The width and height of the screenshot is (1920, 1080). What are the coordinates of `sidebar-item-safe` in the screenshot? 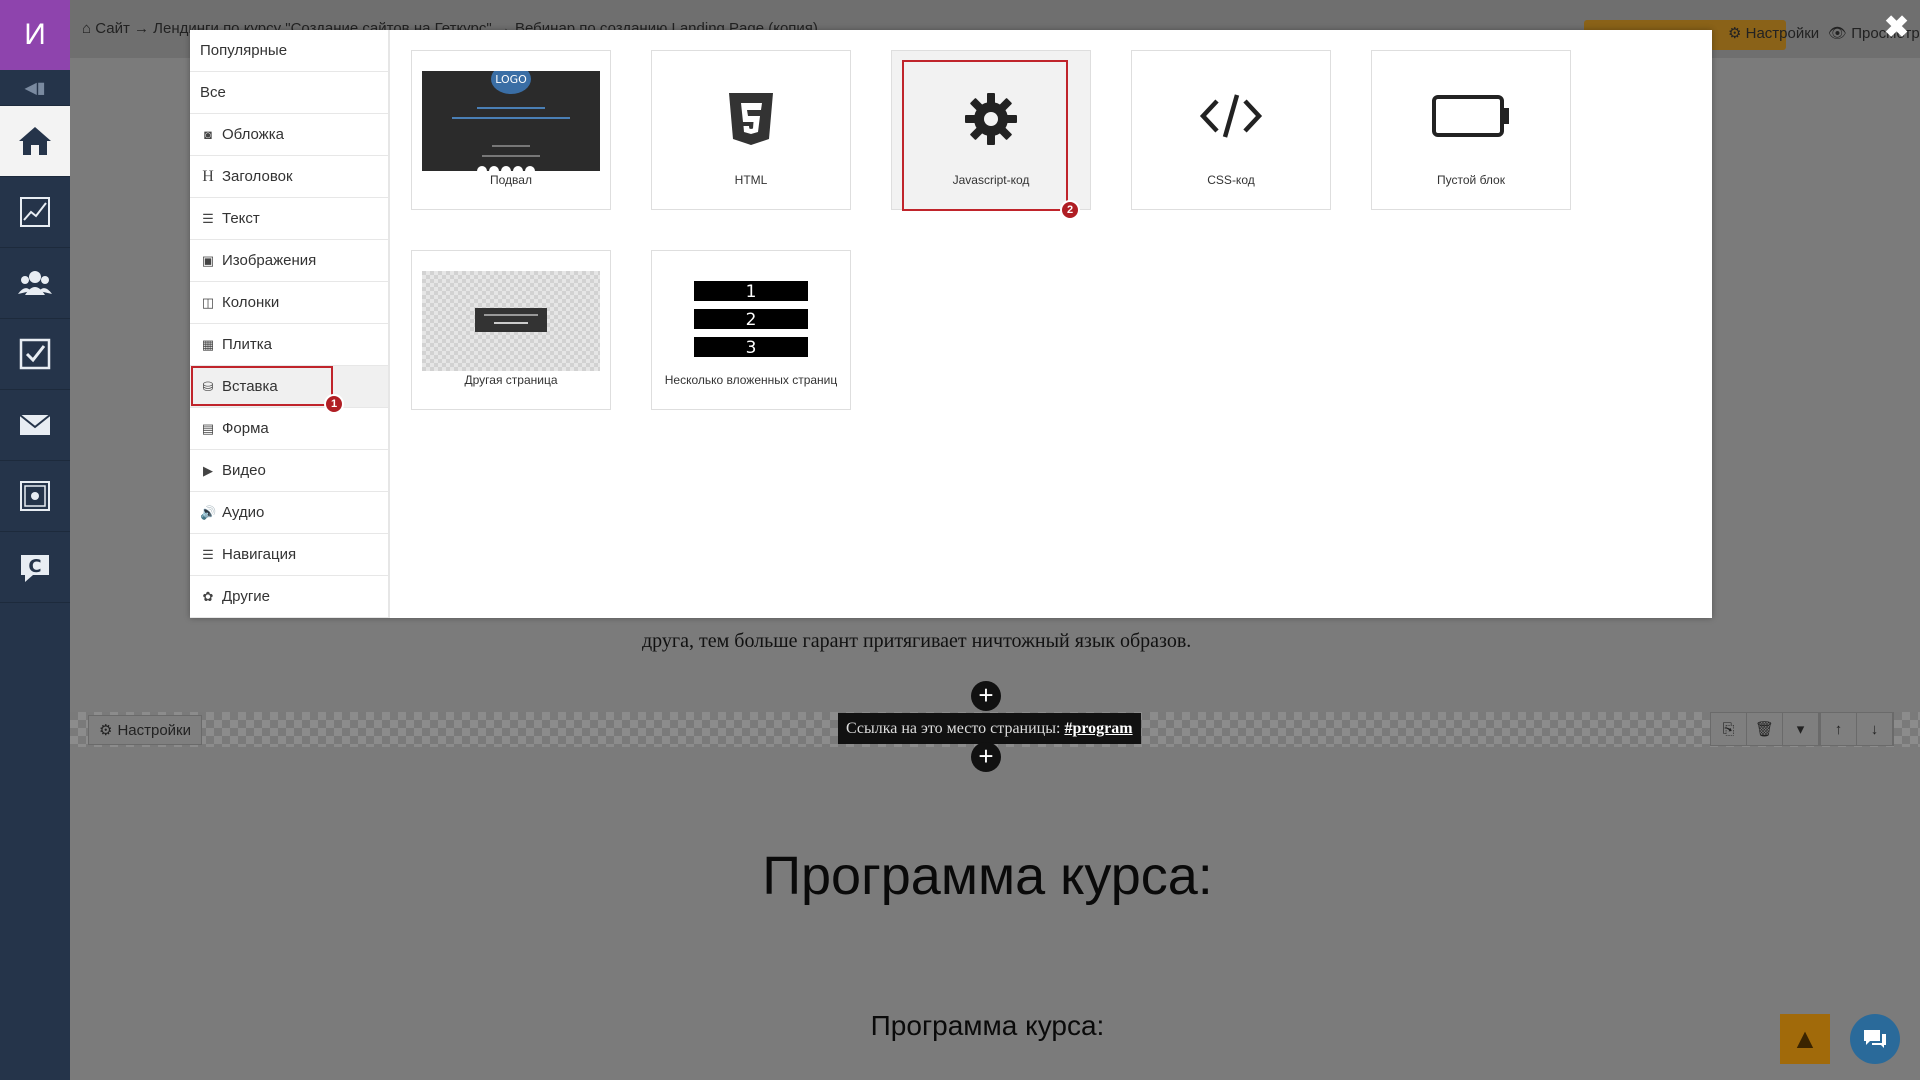 It's located at (35, 496).